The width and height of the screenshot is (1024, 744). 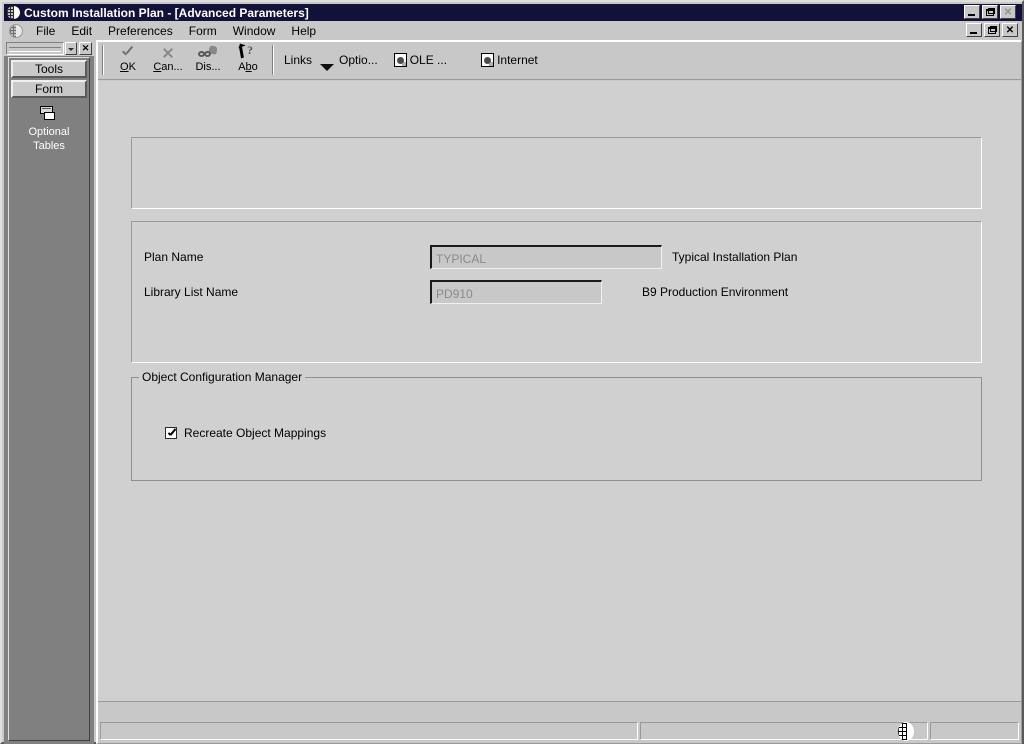 I want to click on sidebar-item-label-line2: Tables, so click(x=49, y=146).